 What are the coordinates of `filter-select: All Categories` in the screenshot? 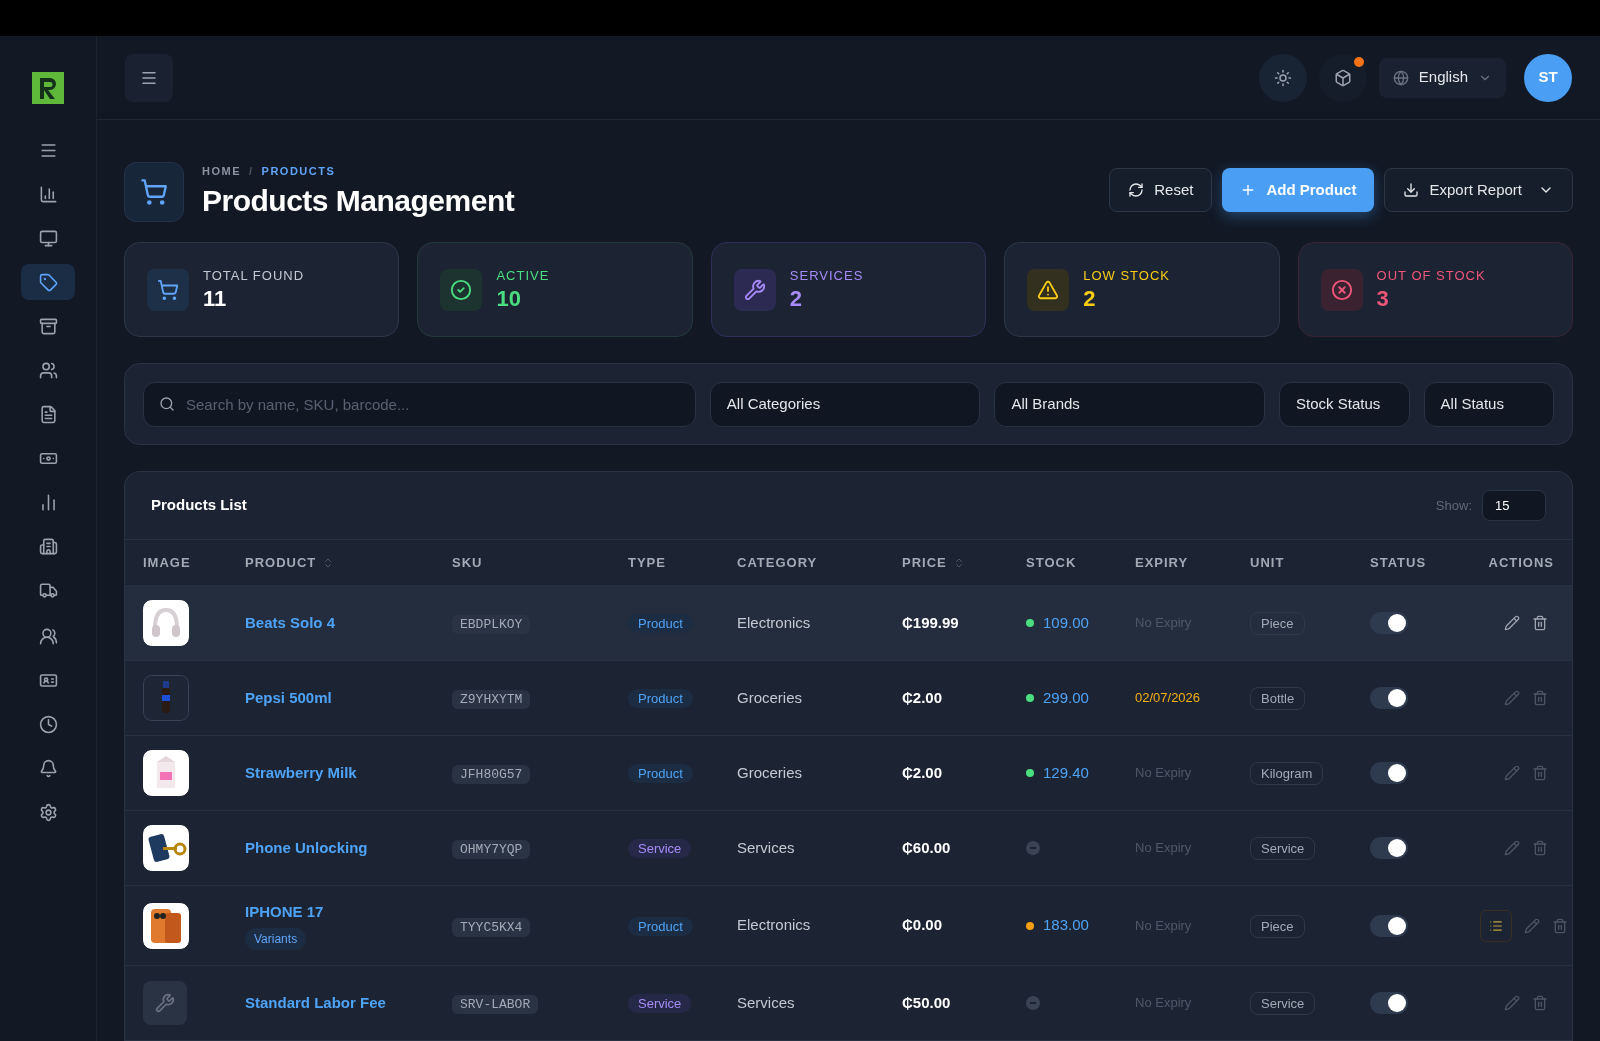 It's located at (845, 404).